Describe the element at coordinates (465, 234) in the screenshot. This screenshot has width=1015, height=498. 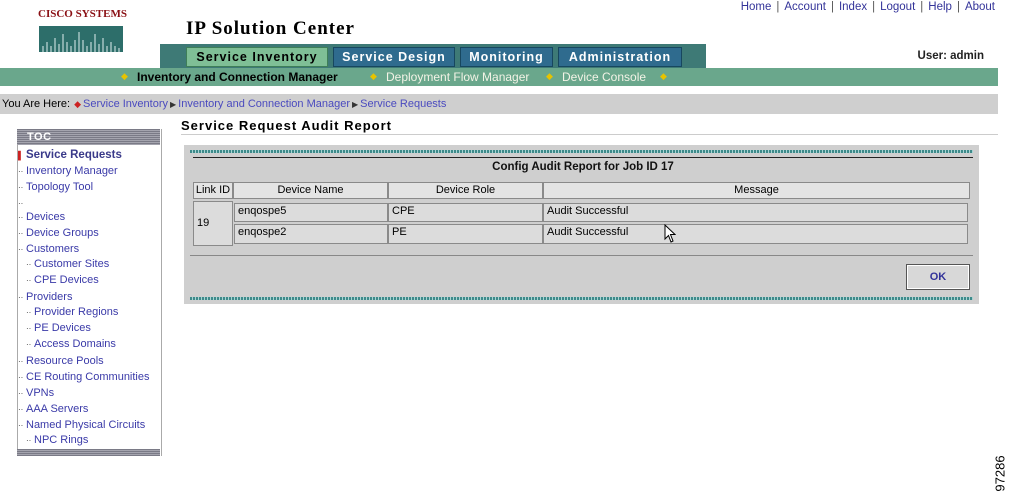
I see `table-cell-device-role: PE` at that location.